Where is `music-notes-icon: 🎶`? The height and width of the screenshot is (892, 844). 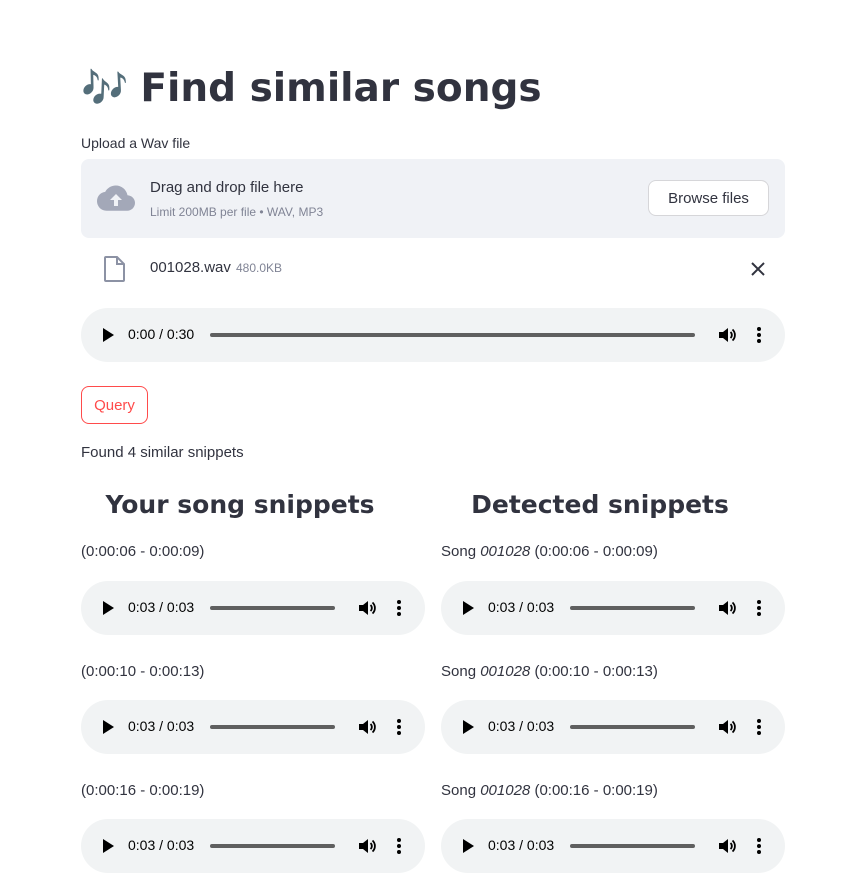 music-notes-icon: 🎶 is located at coordinates (104, 87).